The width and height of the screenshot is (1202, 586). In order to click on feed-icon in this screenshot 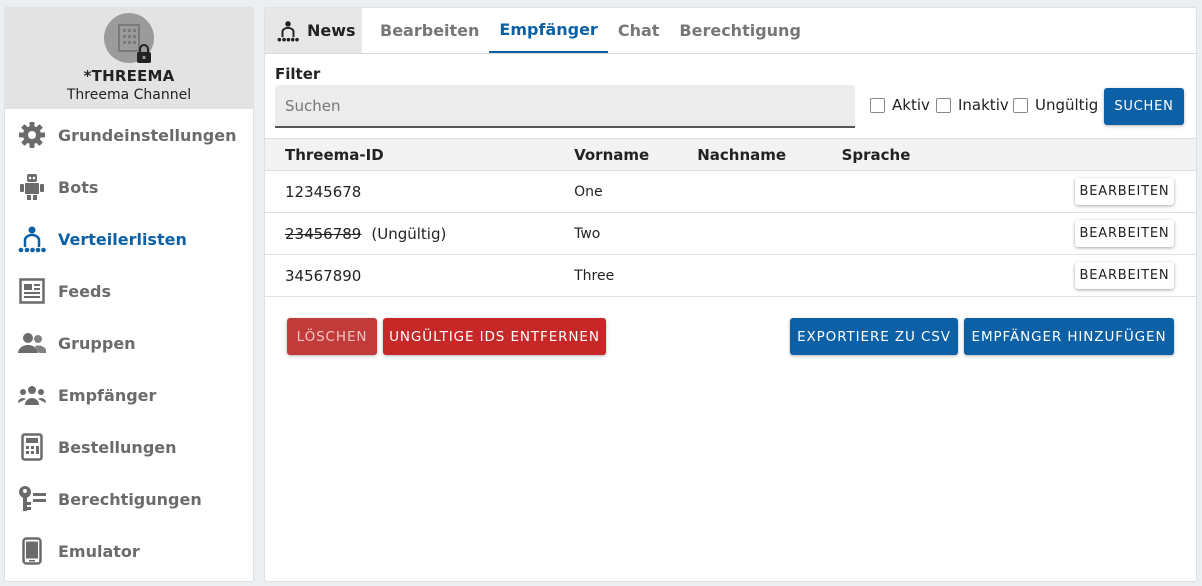, I will do `click(32, 291)`.